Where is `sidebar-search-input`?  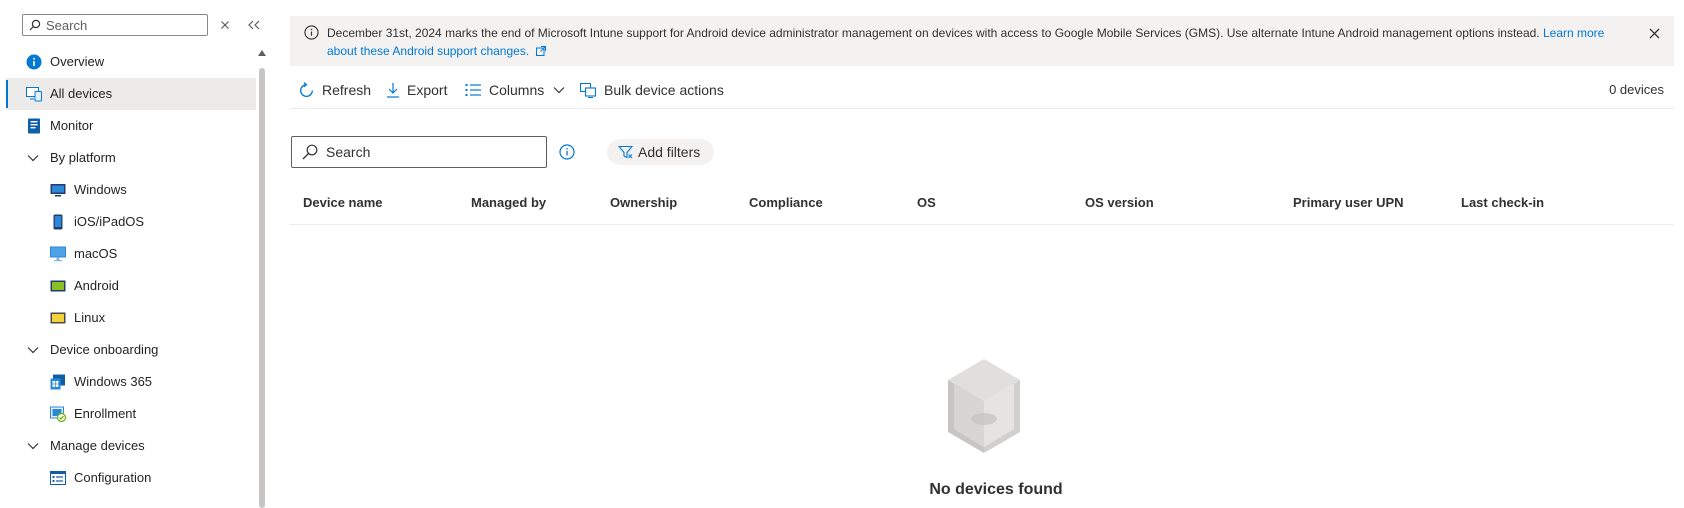 sidebar-search-input is located at coordinates (121, 25).